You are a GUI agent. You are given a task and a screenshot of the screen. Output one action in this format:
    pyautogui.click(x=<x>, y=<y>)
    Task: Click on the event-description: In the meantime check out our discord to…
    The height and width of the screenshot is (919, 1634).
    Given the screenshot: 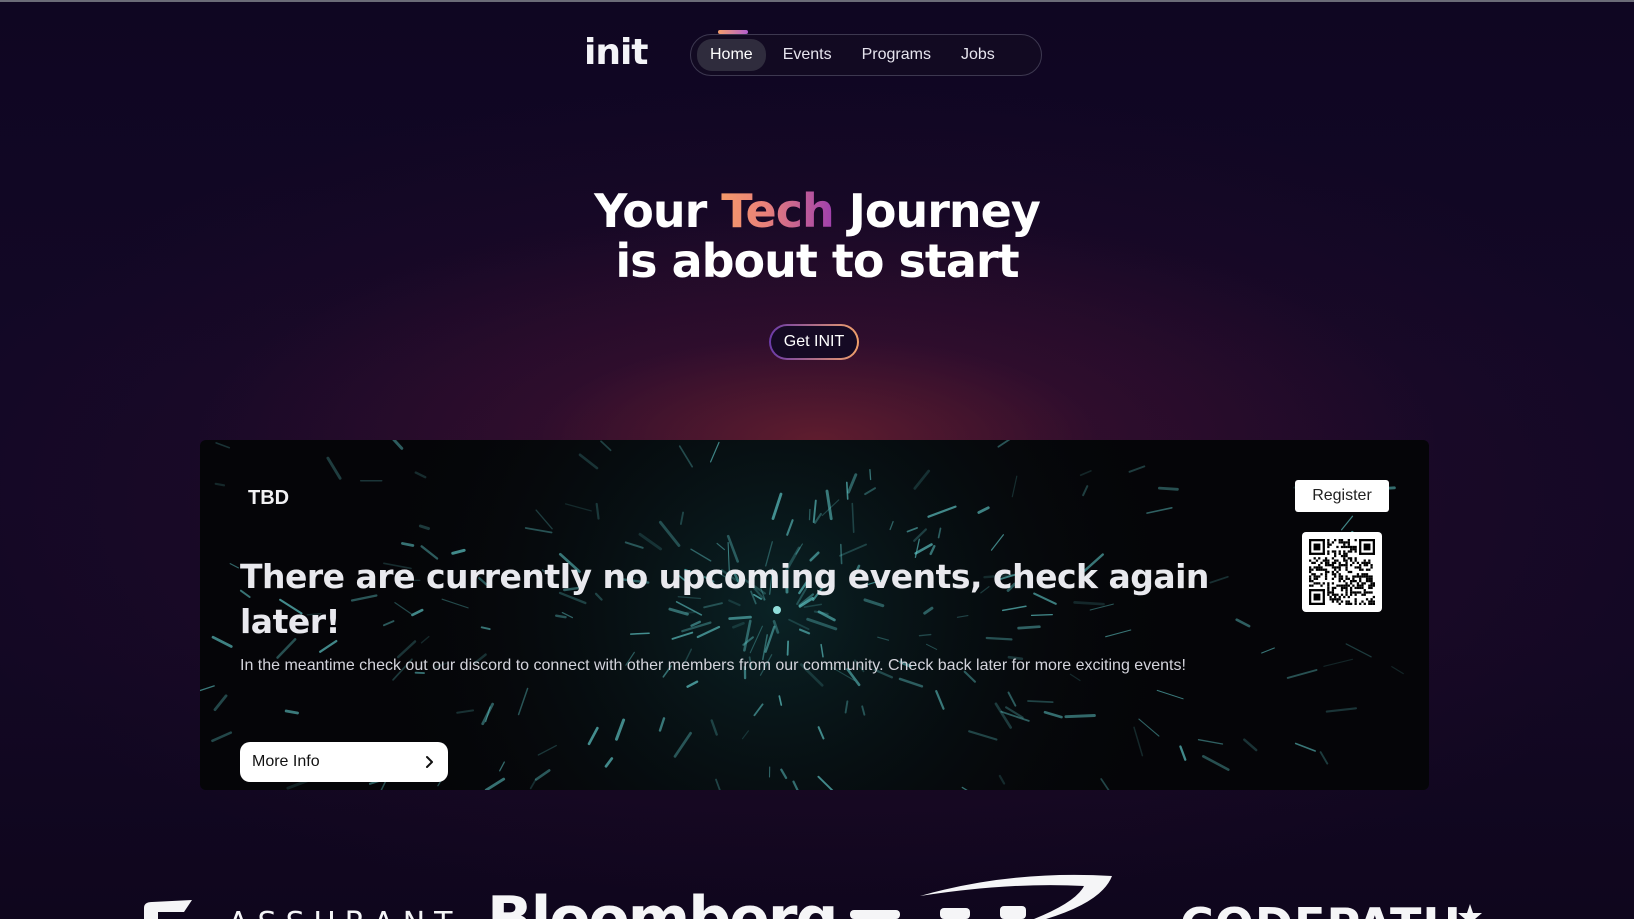 What is the action you would take?
    pyautogui.click(x=713, y=665)
    